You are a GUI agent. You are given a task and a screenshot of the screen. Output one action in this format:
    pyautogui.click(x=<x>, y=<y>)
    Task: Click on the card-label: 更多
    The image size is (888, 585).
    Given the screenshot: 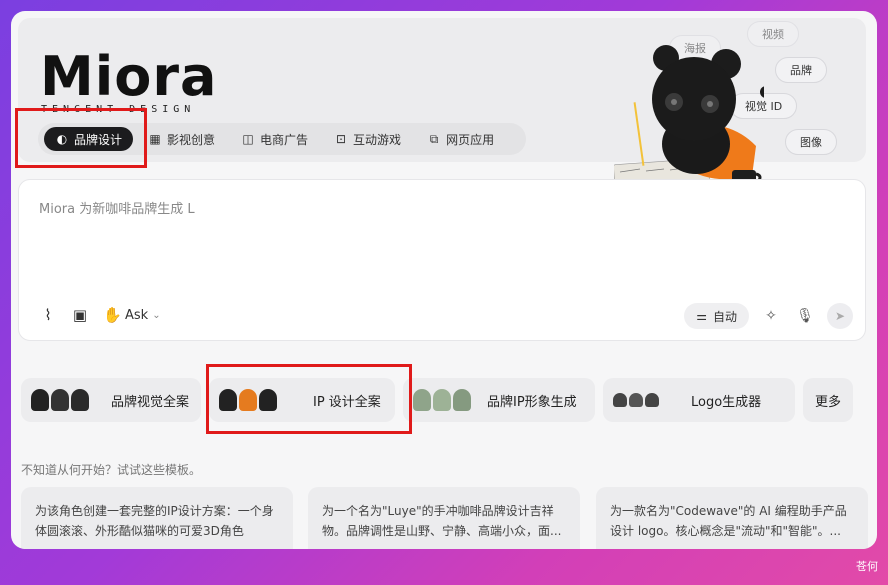 What is the action you would take?
    pyautogui.click(x=827, y=402)
    